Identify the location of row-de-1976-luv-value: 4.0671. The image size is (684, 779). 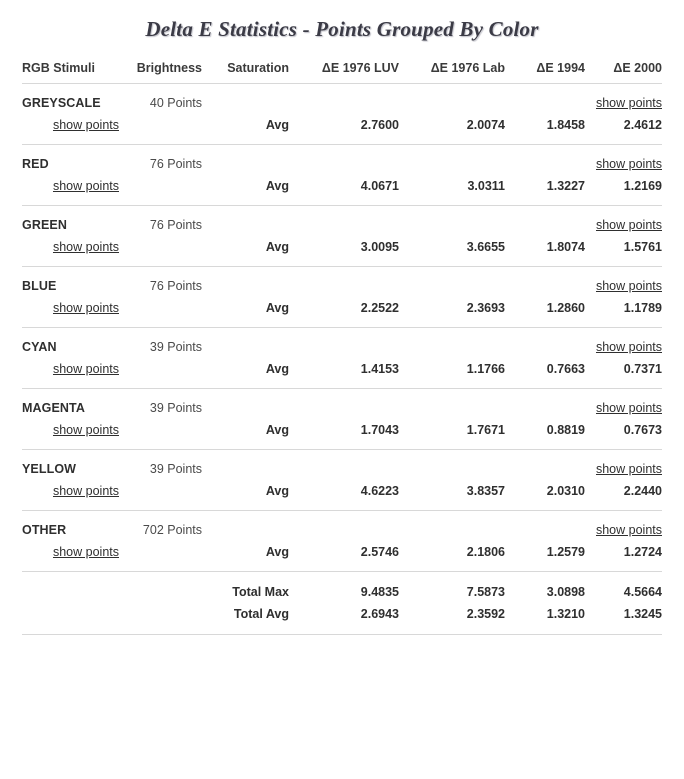
(379, 186).